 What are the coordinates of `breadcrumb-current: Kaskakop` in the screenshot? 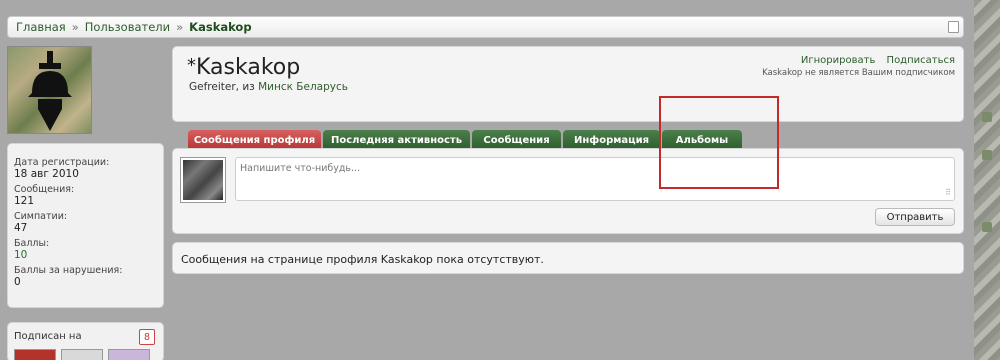 It's located at (220, 27).